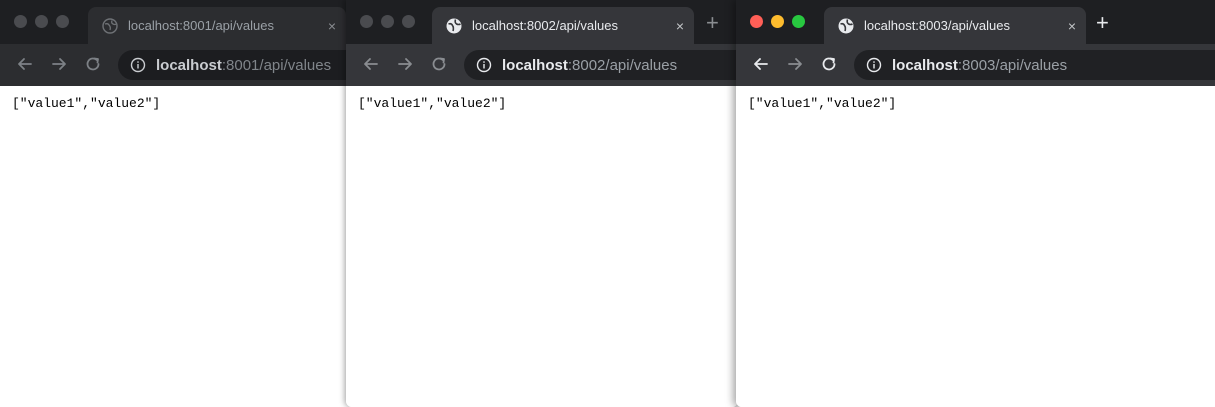 The image size is (1215, 407). I want to click on url-text: localhost:8003/api/values, so click(979, 65).